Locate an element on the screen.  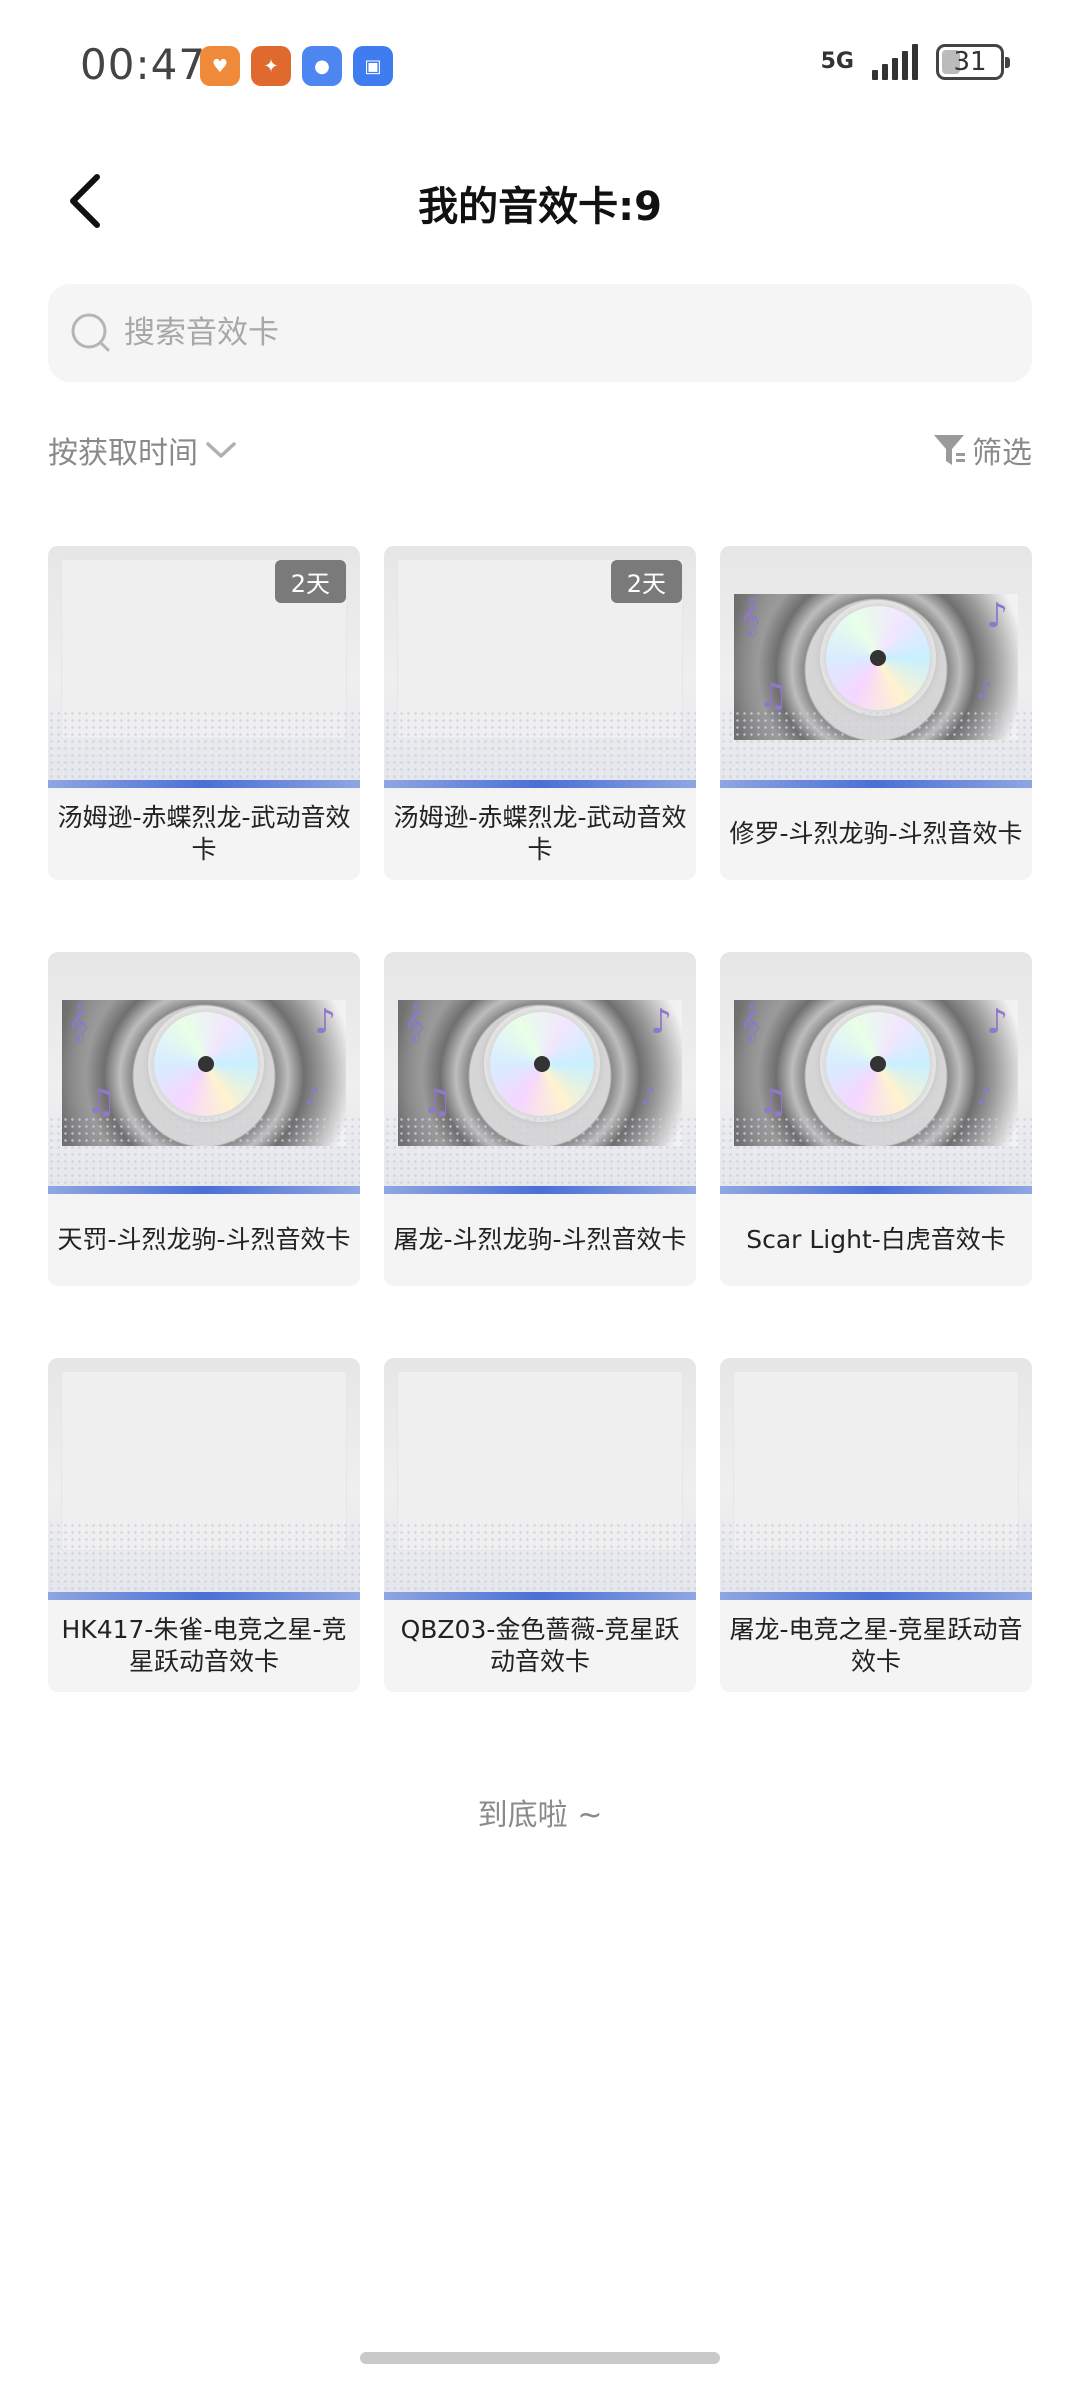
battery-icon: 31 is located at coordinates (973, 62).